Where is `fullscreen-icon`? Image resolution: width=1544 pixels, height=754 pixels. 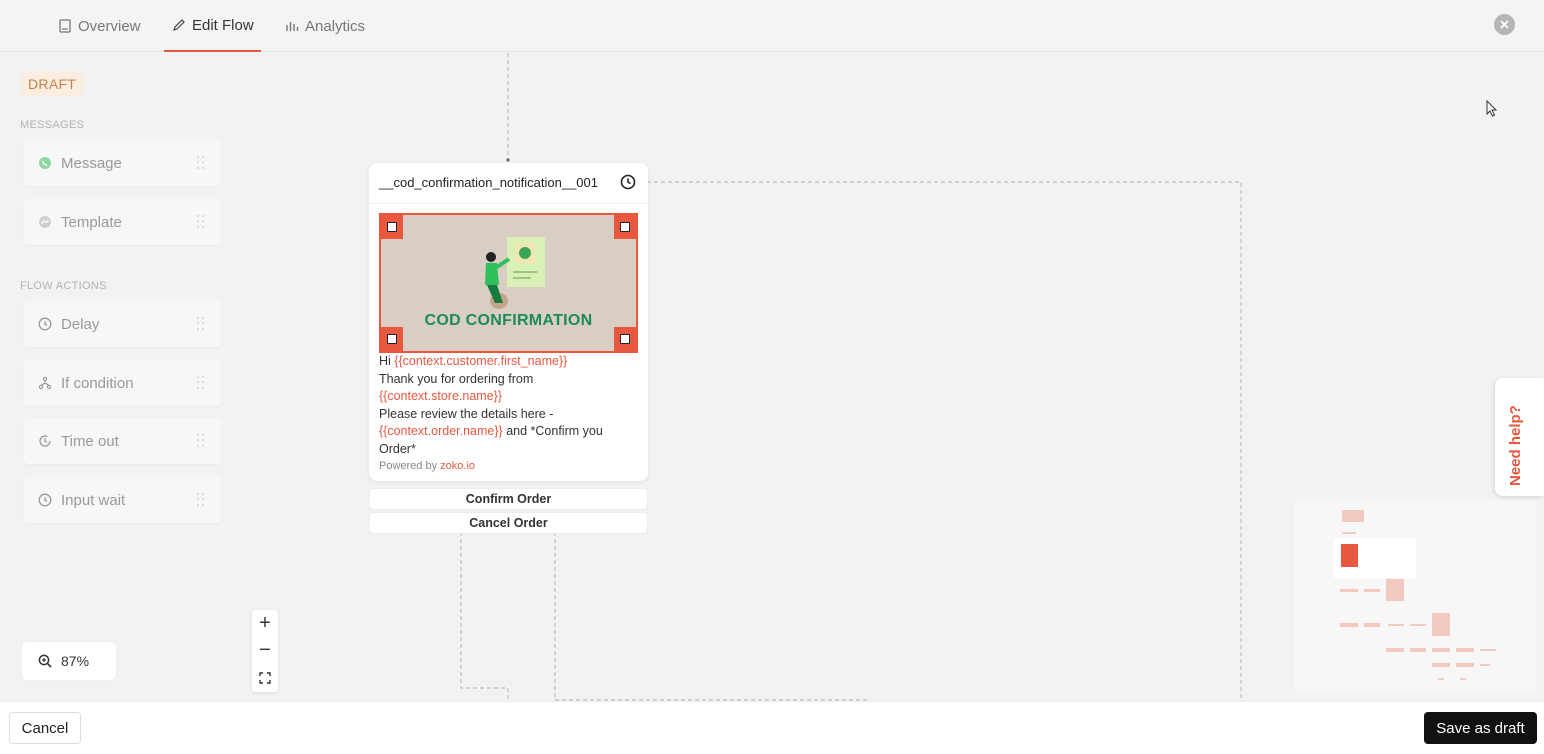
fullscreen-icon is located at coordinates (265, 677).